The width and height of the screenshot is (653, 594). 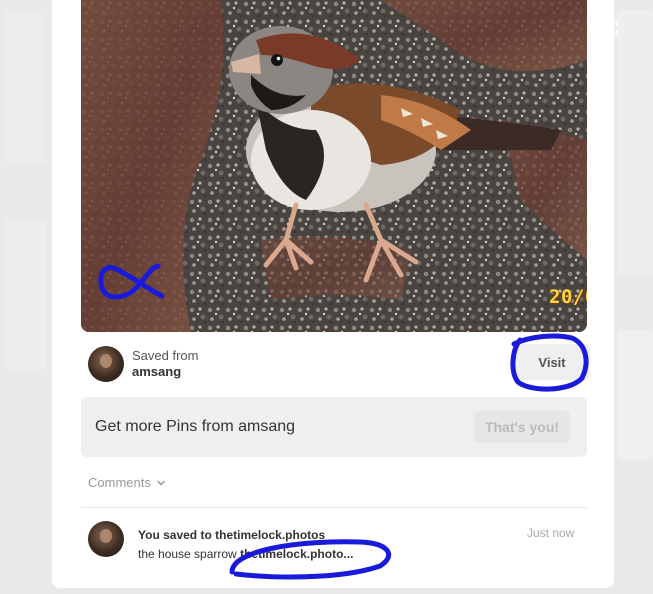 I want to click on saved-from-row: Saved from amsang, so click(x=143, y=364).